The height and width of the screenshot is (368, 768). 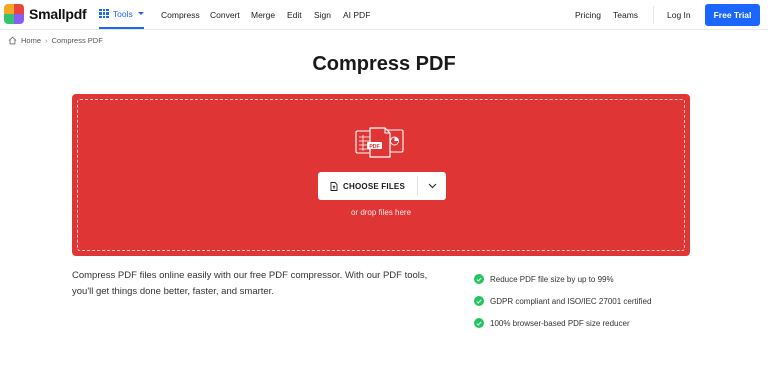 What do you see at coordinates (356, 15) in the screenshot?
I see `nav-item-ai-pdf: AI PDF` at bounding box center [356, 15].